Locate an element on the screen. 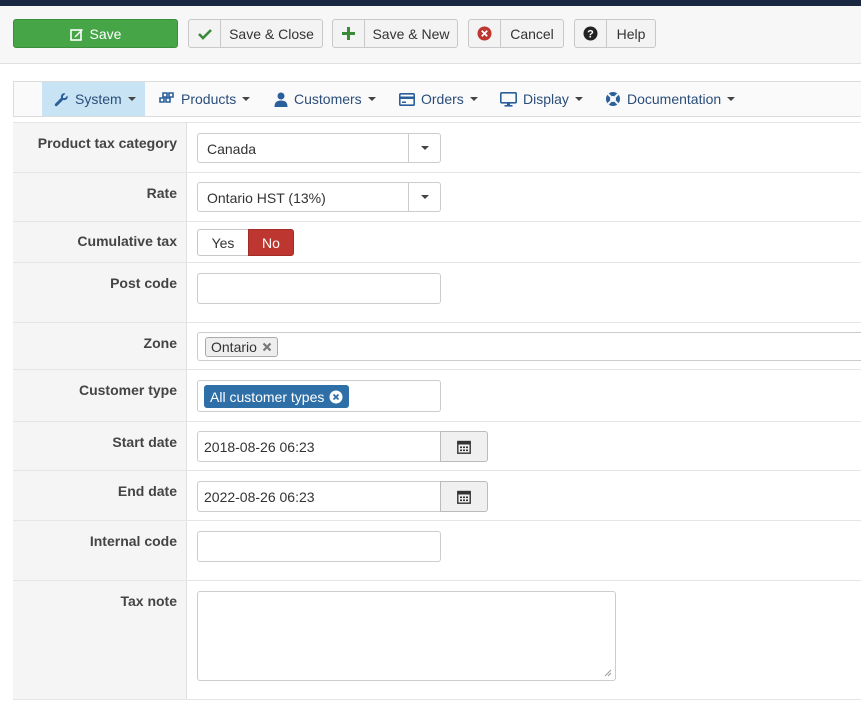 Image resolution: width=861 pixels, height=715 pixels. nav-item-display: Display is located at coordinates (541, 99).